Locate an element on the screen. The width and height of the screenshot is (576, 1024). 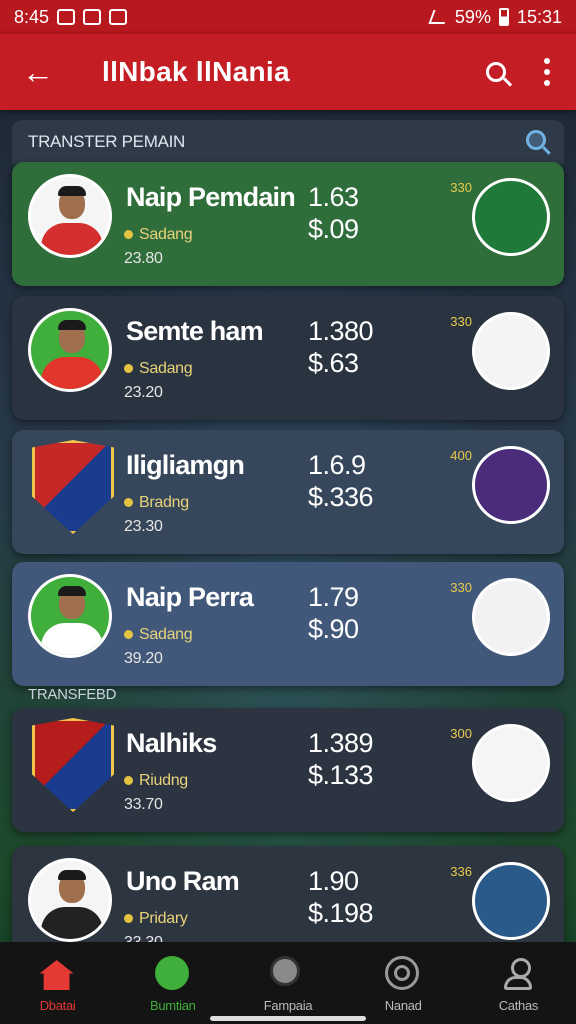
nav-item-team: Fampaia is located at coordinates (287, 983).